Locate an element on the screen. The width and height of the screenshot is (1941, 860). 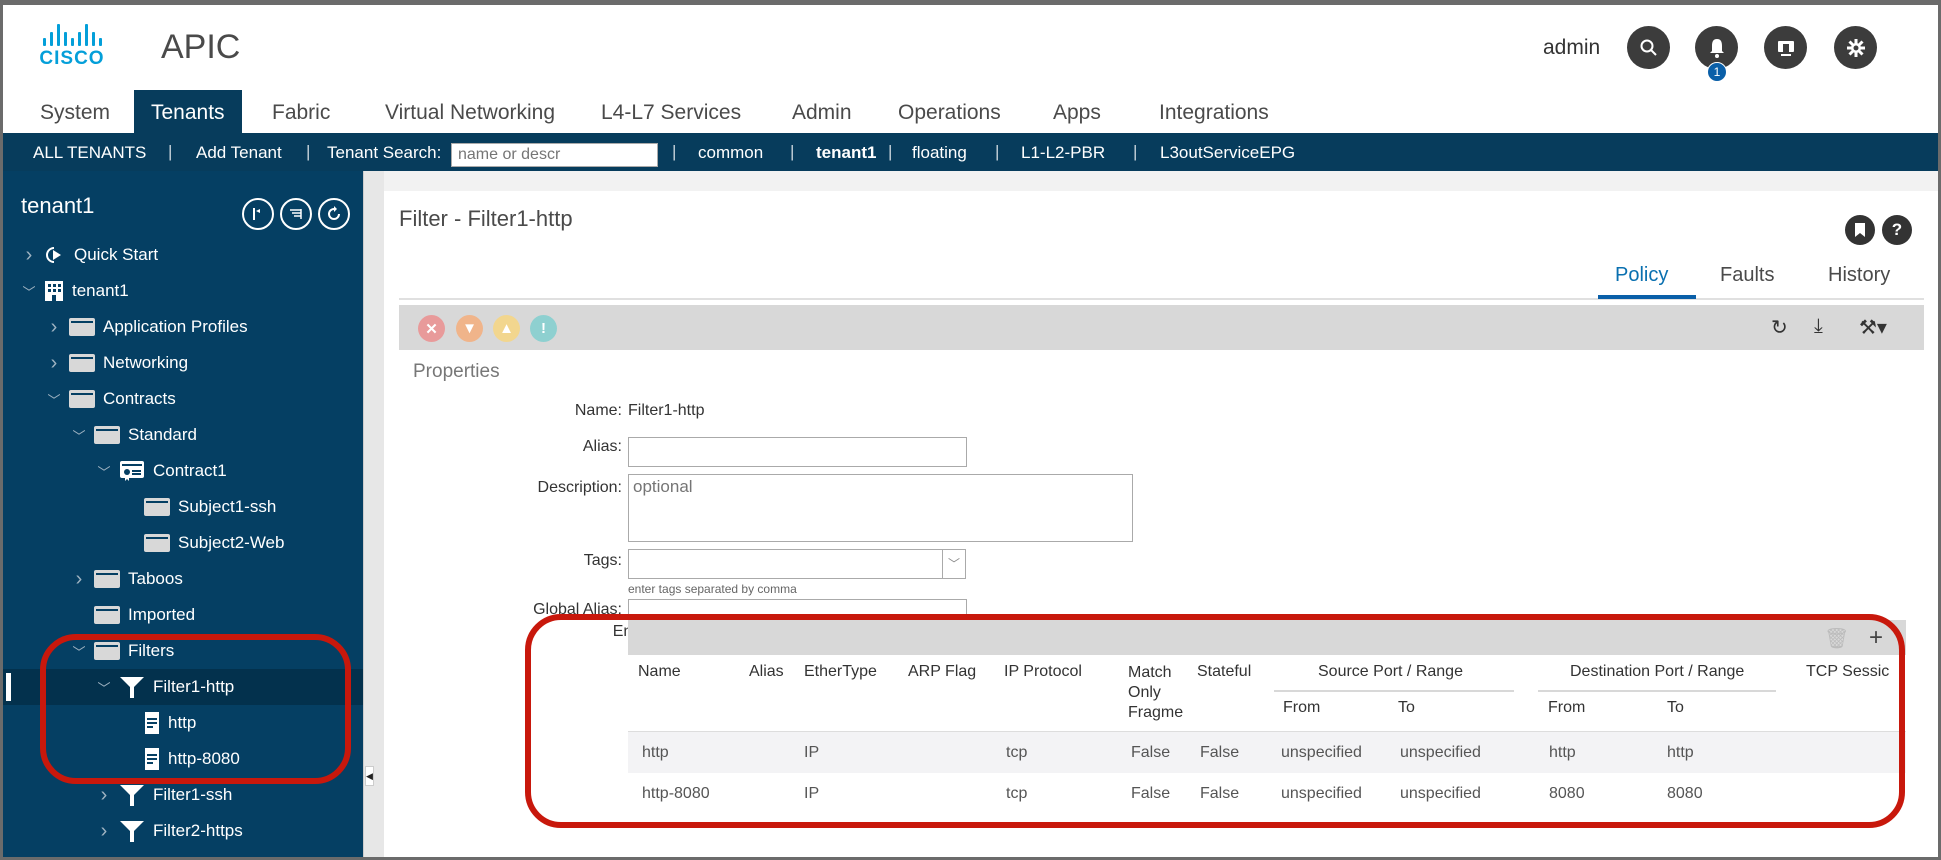
tenant-link-l1-l2-pbr: L1-L2-PBR is located at coordinates (1063, 153).